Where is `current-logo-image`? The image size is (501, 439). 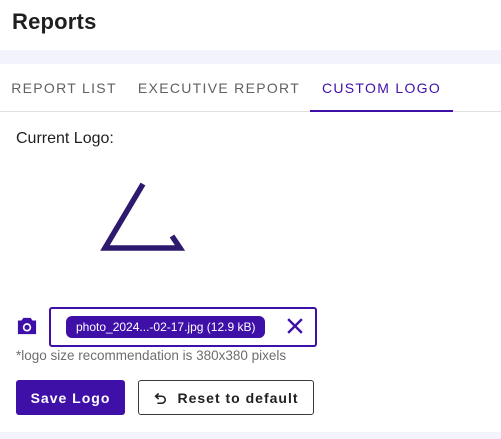 current-logo-image is located at coordinates (143, 216).